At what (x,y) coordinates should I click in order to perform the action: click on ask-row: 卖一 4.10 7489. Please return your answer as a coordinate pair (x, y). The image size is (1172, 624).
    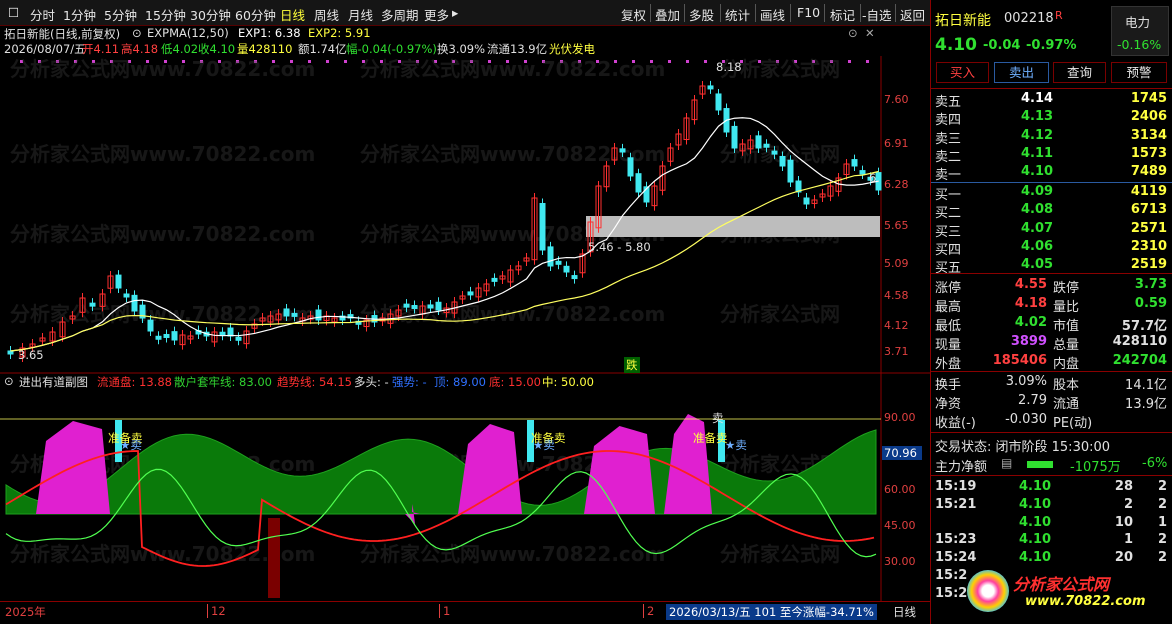
    Looking at the image, I should click on (1051, 173).